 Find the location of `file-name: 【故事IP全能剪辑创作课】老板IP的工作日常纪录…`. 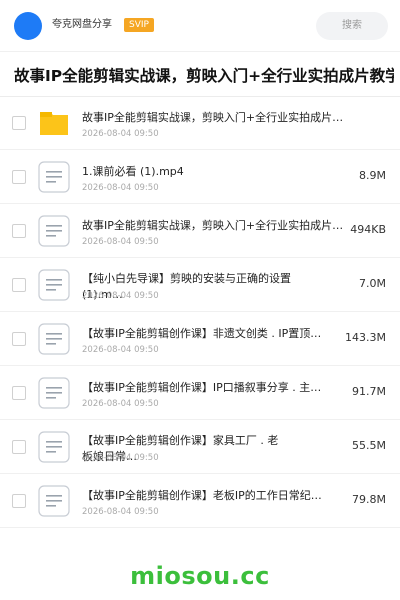

file-name: 【故事IP全能剪辑创作课】老板IP的工作日常纪录… is located at coordinates (207, 495).